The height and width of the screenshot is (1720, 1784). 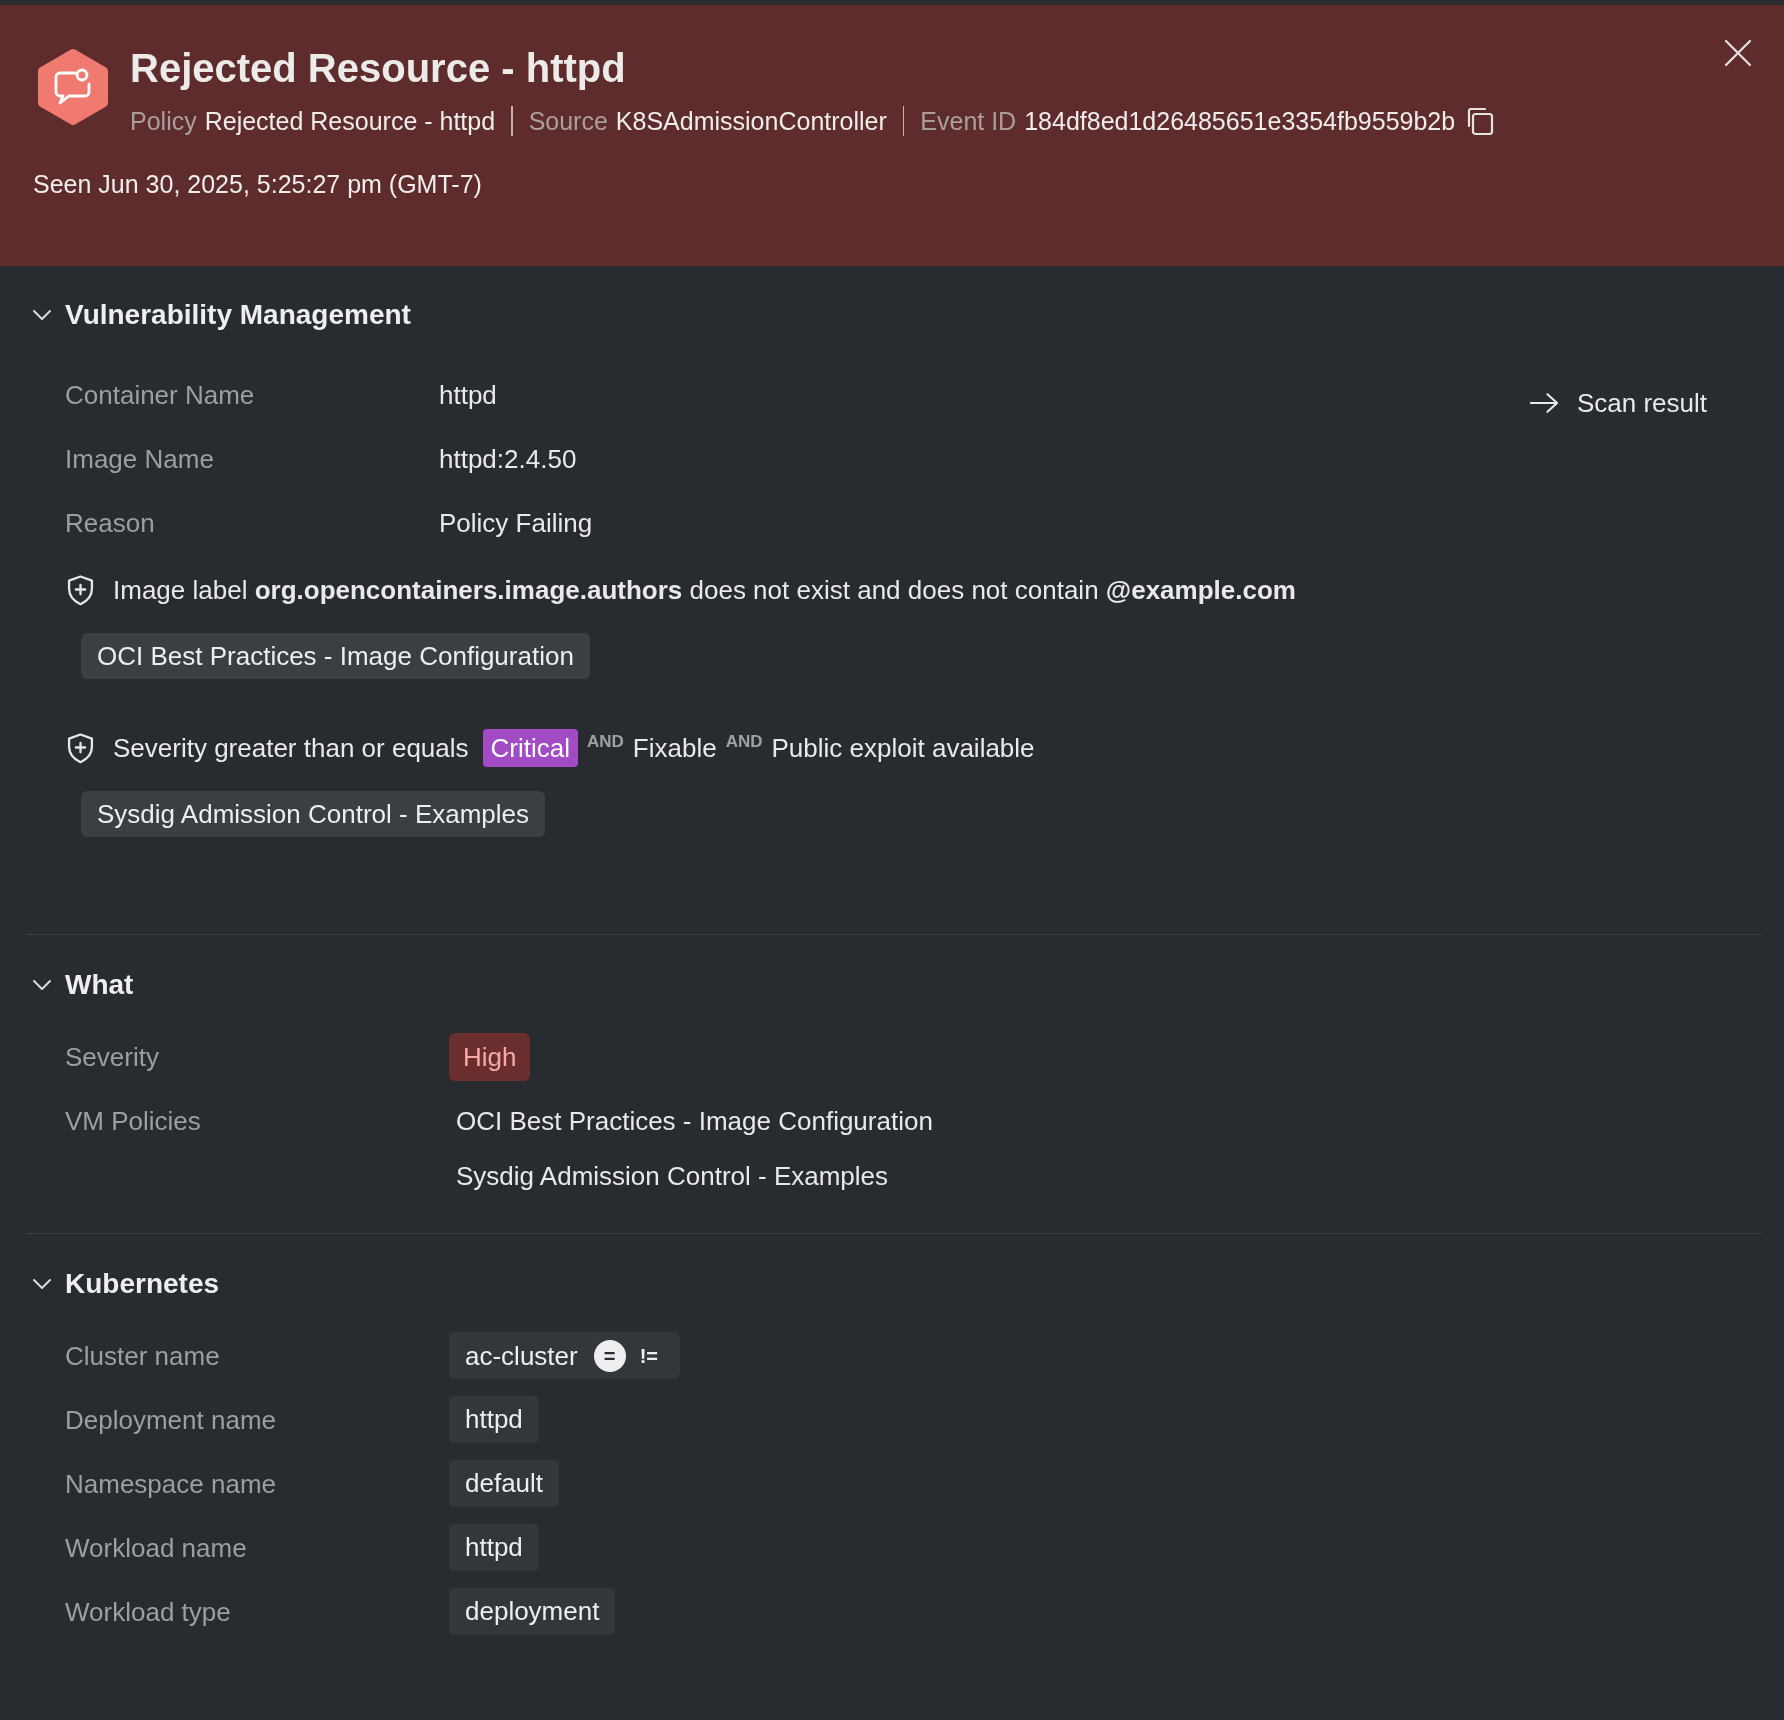 I want to click on policy-tag: Sysdig Admission Control - Examples, so click(x=313, y=814).